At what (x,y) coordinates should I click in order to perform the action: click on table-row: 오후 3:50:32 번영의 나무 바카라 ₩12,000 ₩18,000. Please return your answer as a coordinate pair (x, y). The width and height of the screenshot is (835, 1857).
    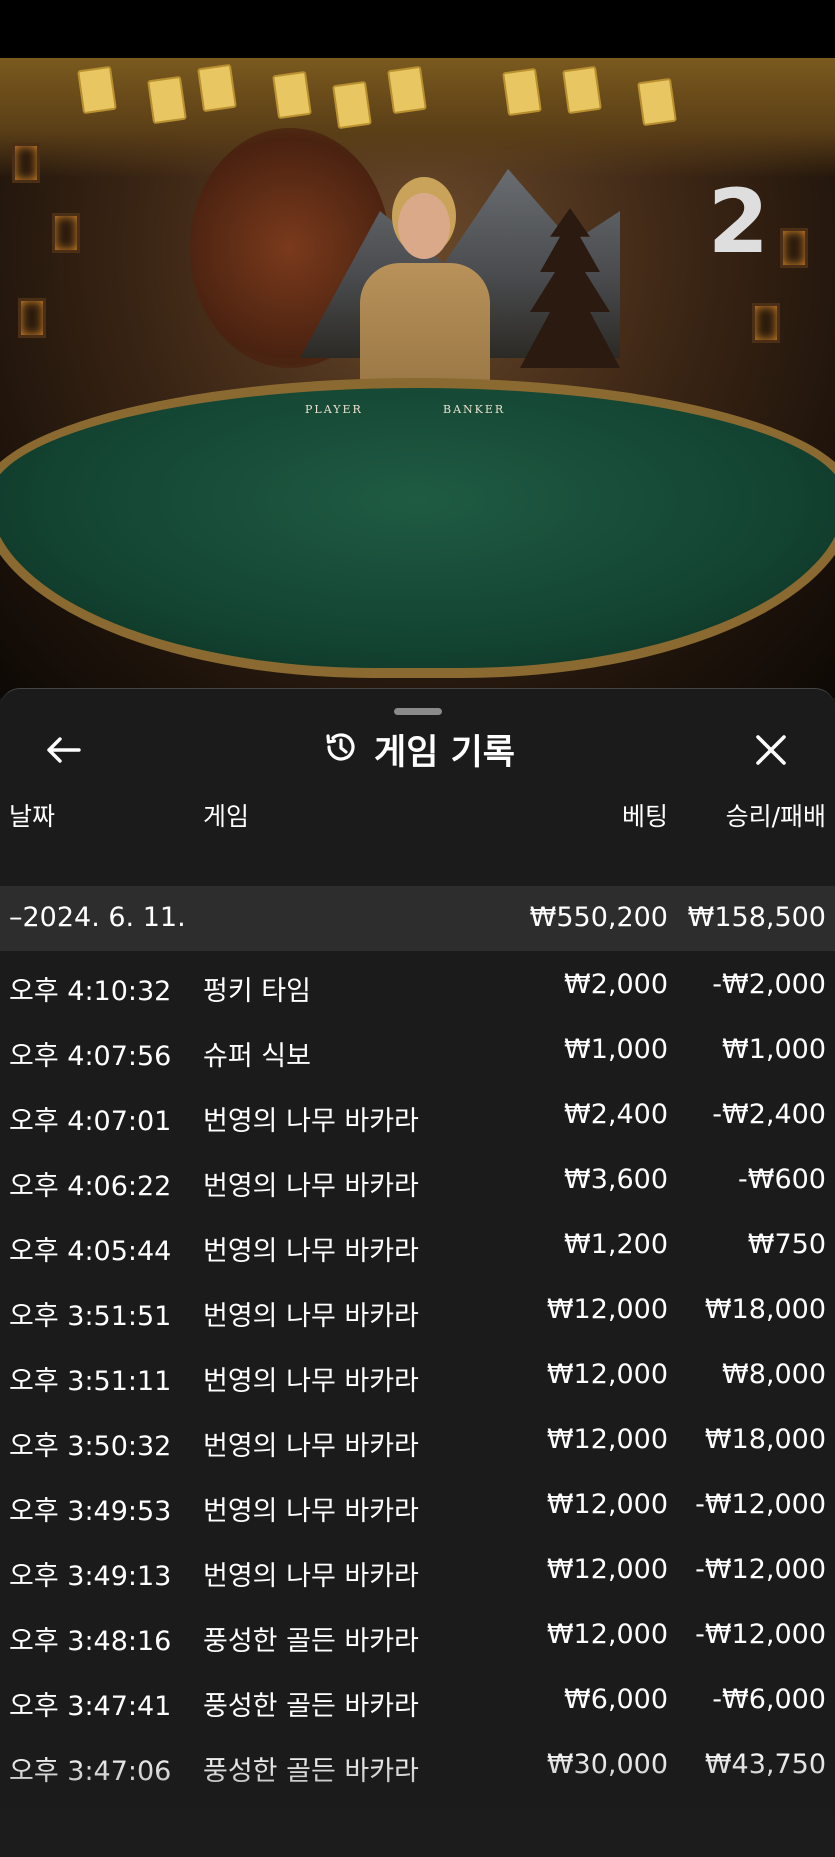
    Looking at the image, I should click on (417, 1440).